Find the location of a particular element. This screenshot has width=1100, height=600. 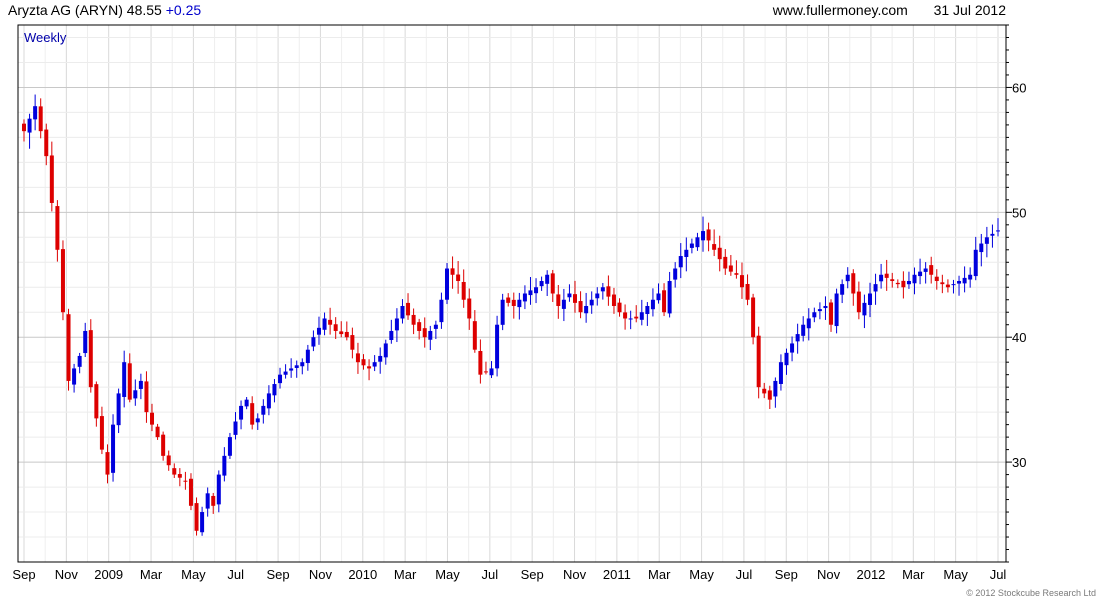

copyright-notice: © 2012 Stockcube Research Ltd is located at coordinates (1031, 593).